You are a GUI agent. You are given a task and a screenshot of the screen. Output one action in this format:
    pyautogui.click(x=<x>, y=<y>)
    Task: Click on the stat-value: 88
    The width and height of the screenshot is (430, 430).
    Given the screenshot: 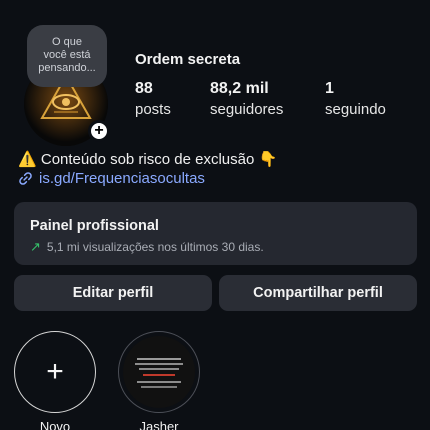 What is the action you would take?
    pyautogui.click(x=144, y=88)
    